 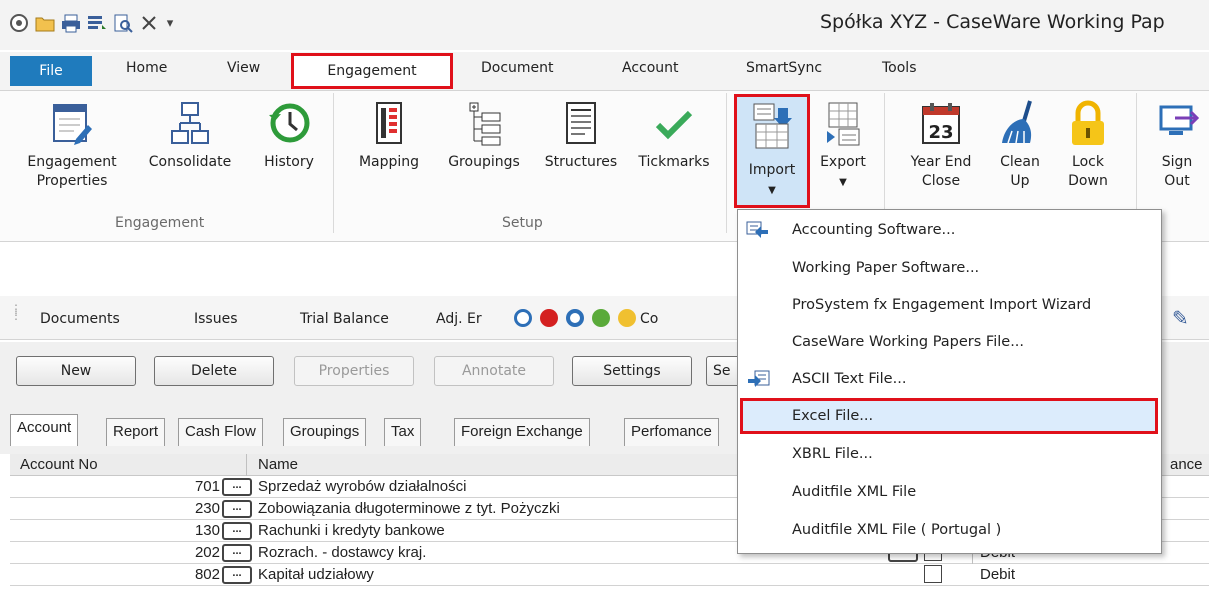 I want to click on column-header-balance: ance, so click(x=1186, y=464).